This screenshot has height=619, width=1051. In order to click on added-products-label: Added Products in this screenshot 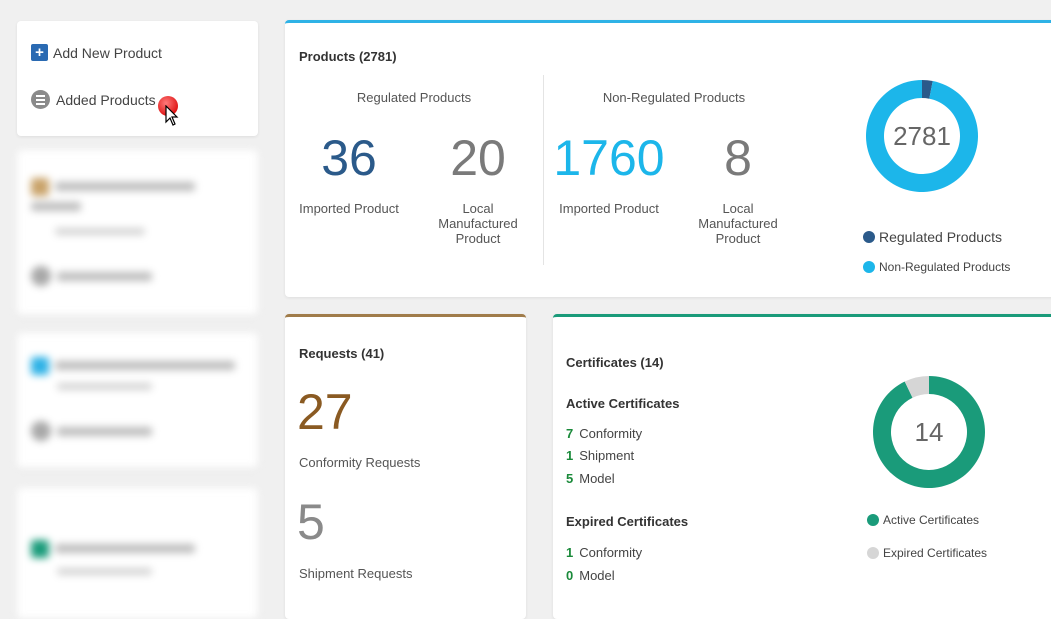, I will do `click(106, 99)`.